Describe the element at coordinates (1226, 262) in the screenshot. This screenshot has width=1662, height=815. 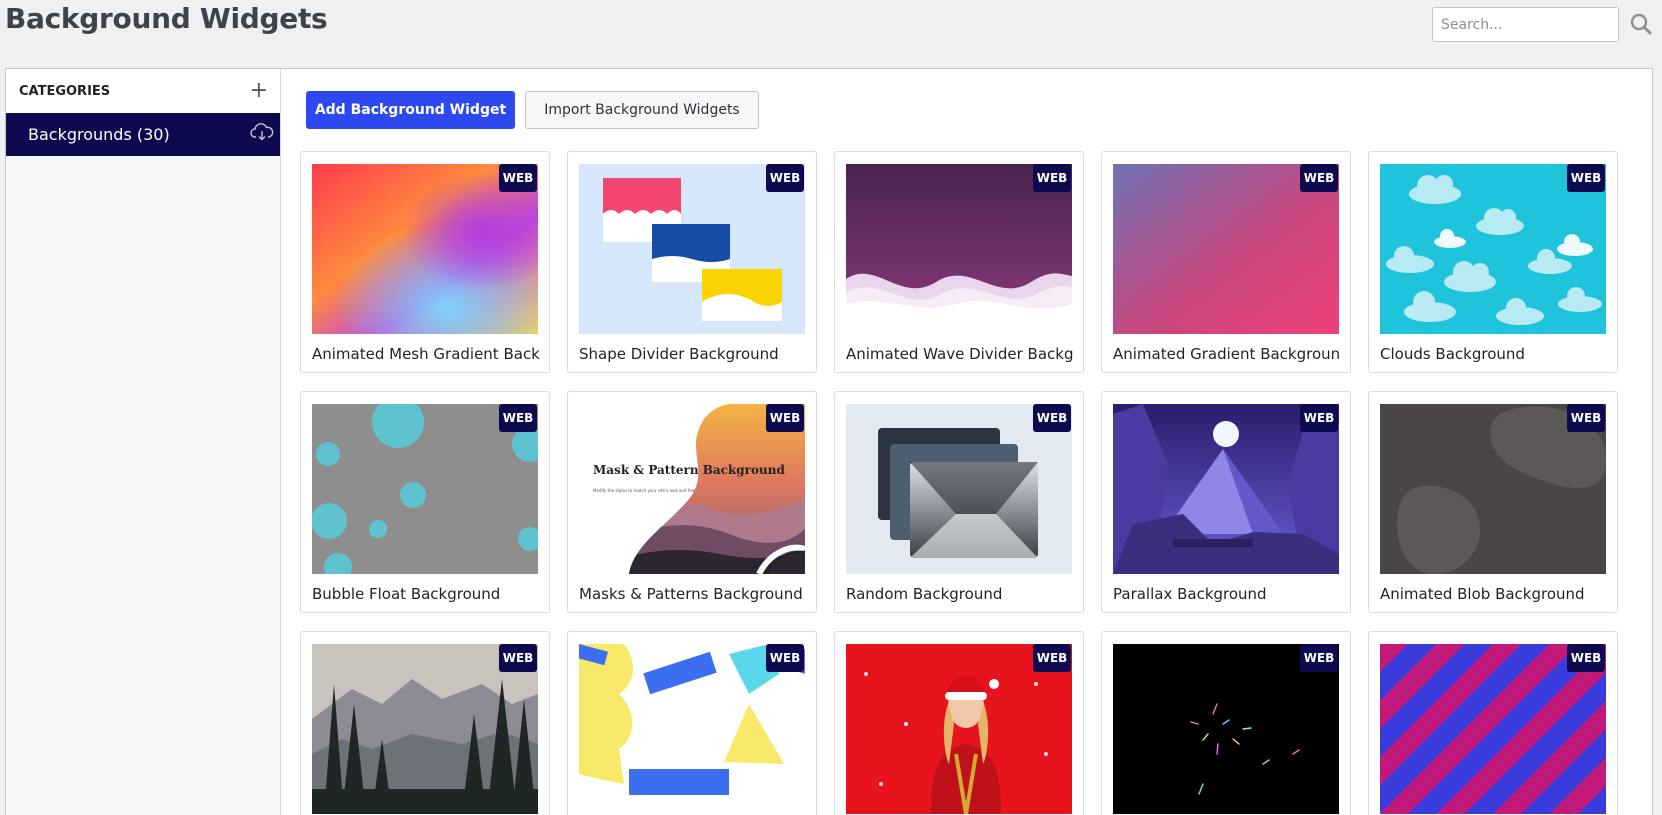
I see `widget-card-animated-gradient: WEB Animated Gradient Background` at that location.